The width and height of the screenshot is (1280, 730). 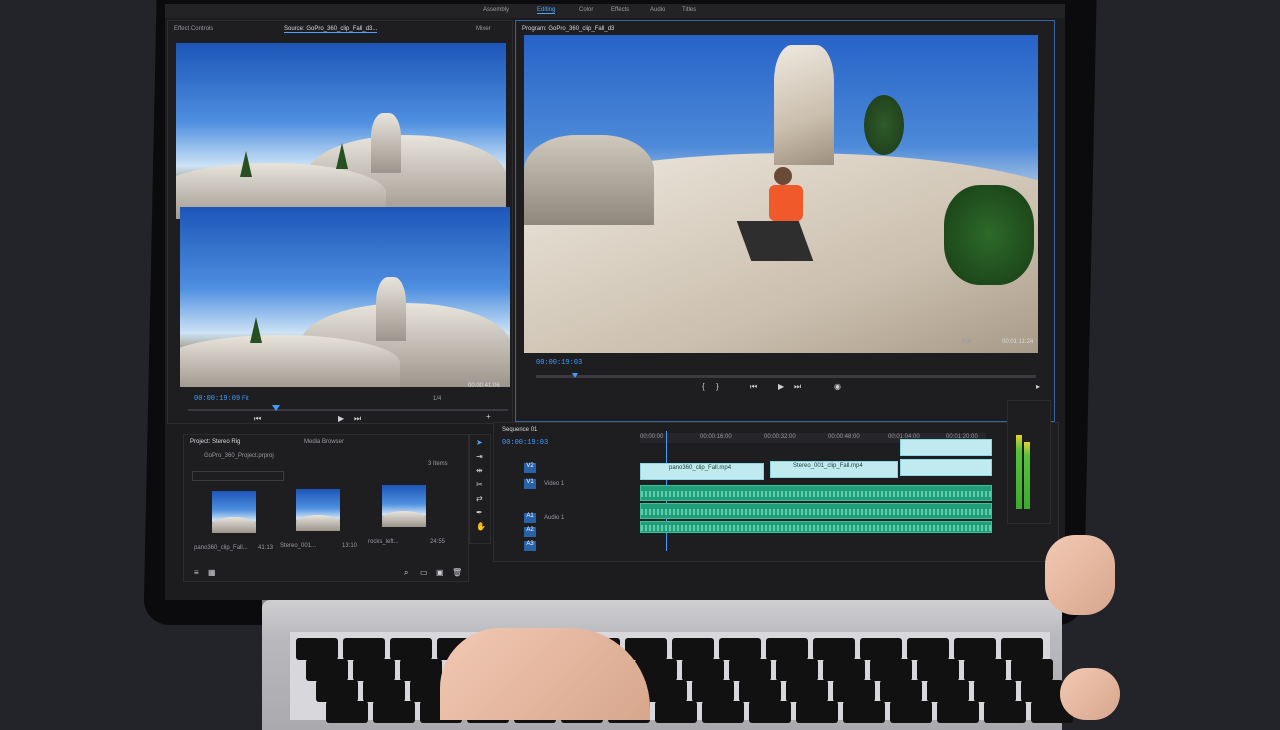 What do you see at coordinates (786, 376) in the screenshot?
I see `program-scrubber` at bounding box center [786, 376].